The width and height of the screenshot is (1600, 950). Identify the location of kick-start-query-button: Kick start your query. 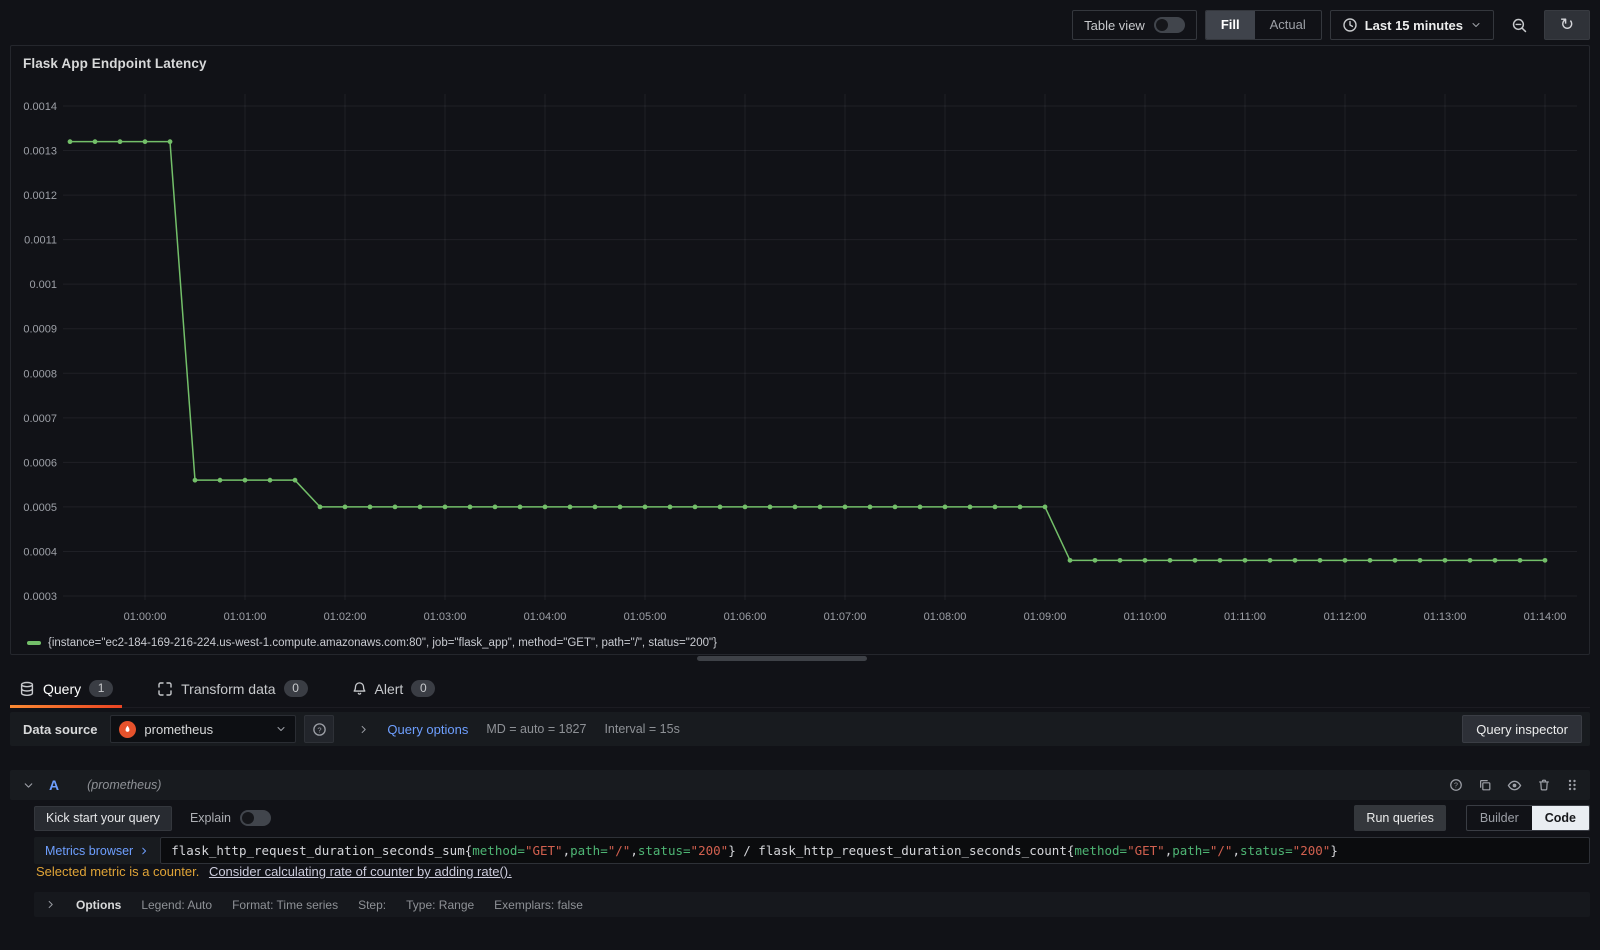
(103, 818).